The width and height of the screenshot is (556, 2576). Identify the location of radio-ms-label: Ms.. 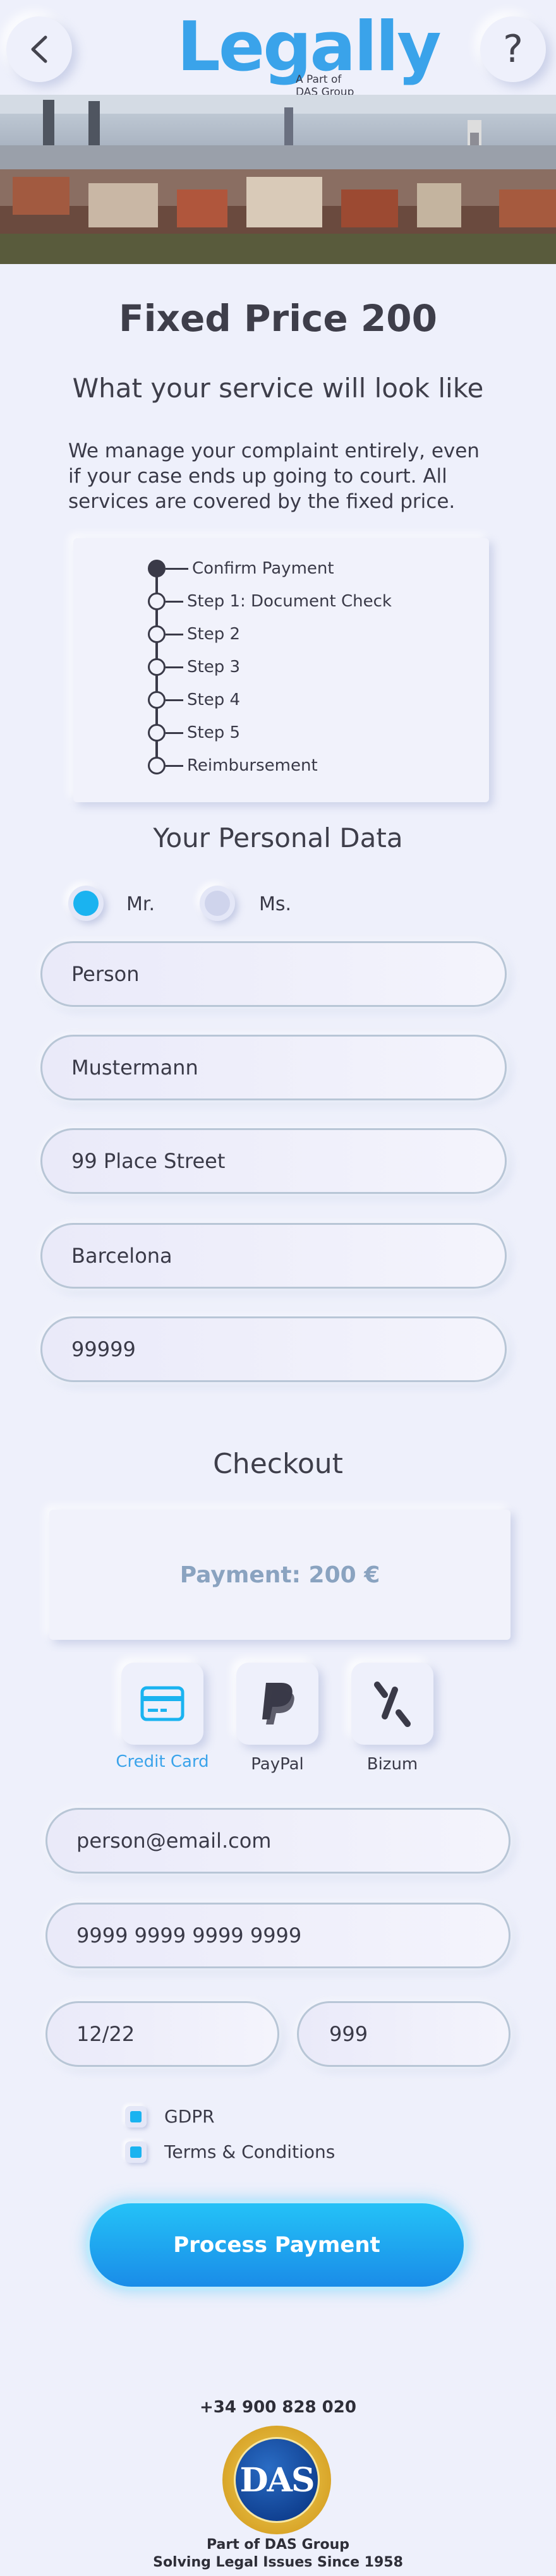
(275, 904).